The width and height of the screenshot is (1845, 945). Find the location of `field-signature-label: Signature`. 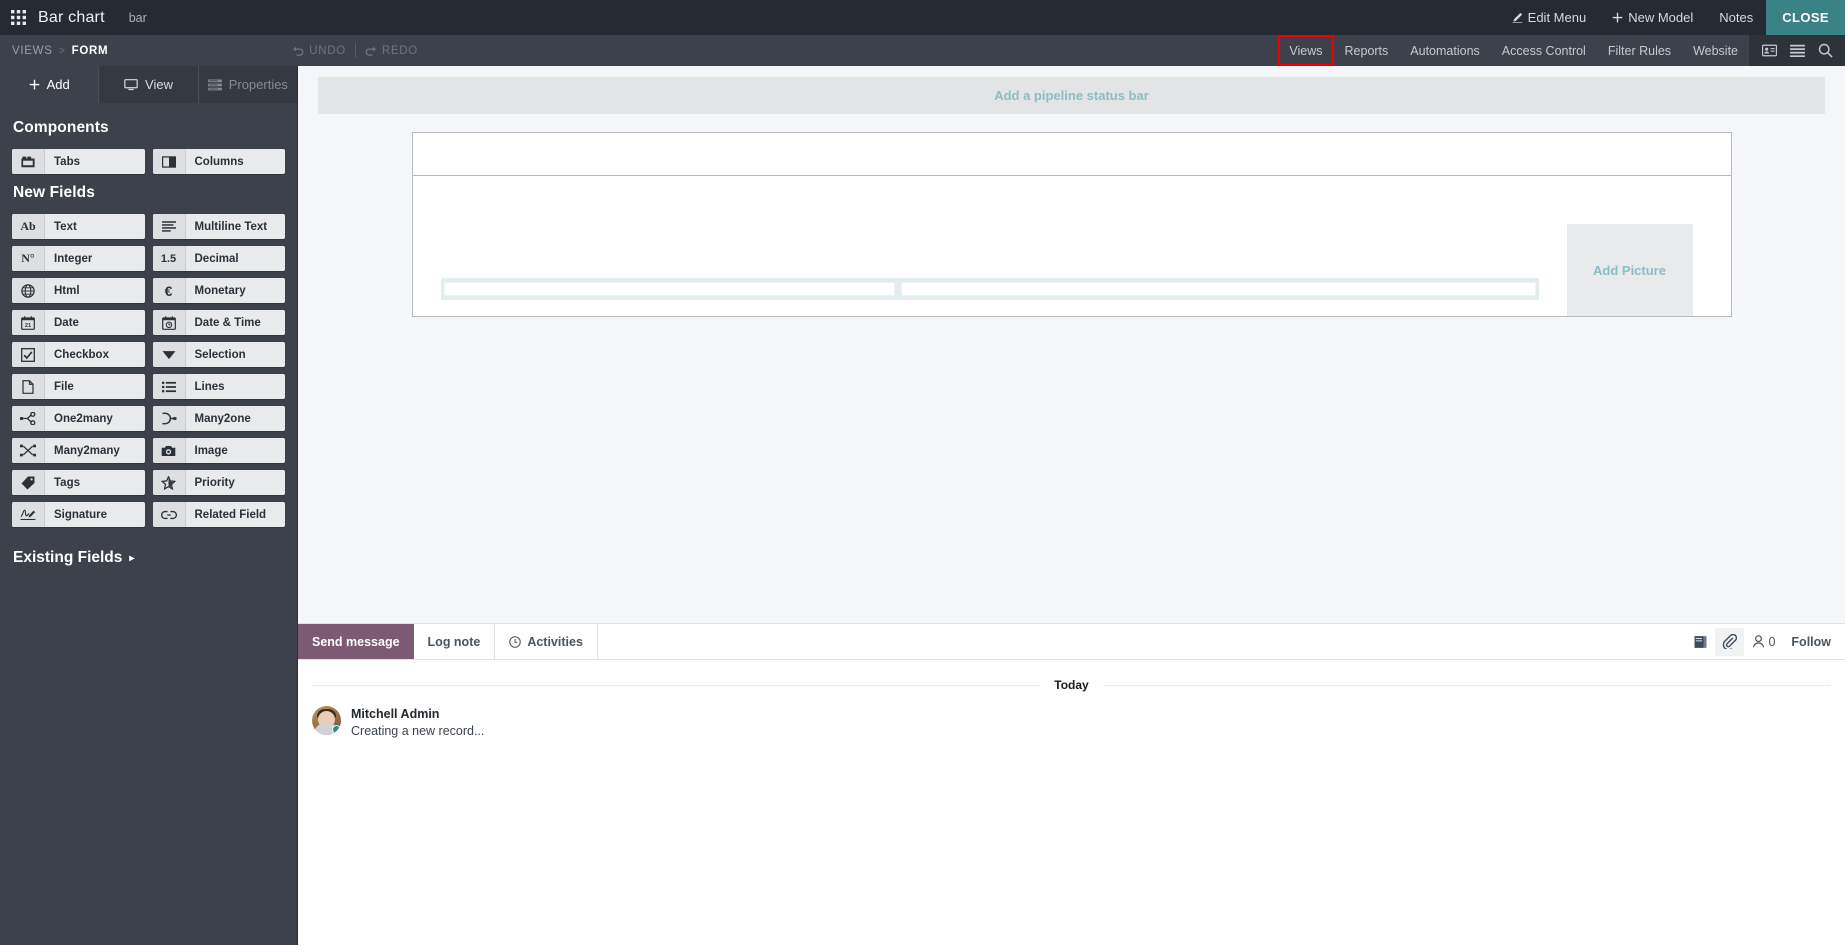

field-signature-label: Signature is located at coordinates (81, 514).